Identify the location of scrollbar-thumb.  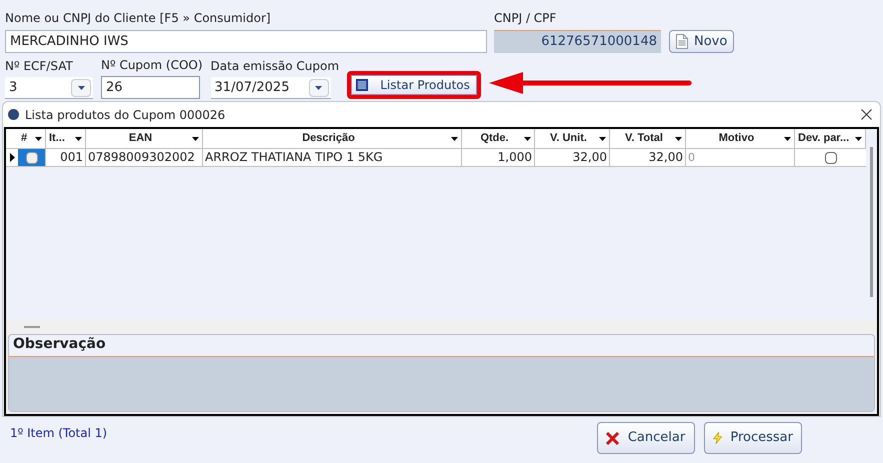
(871, 222).